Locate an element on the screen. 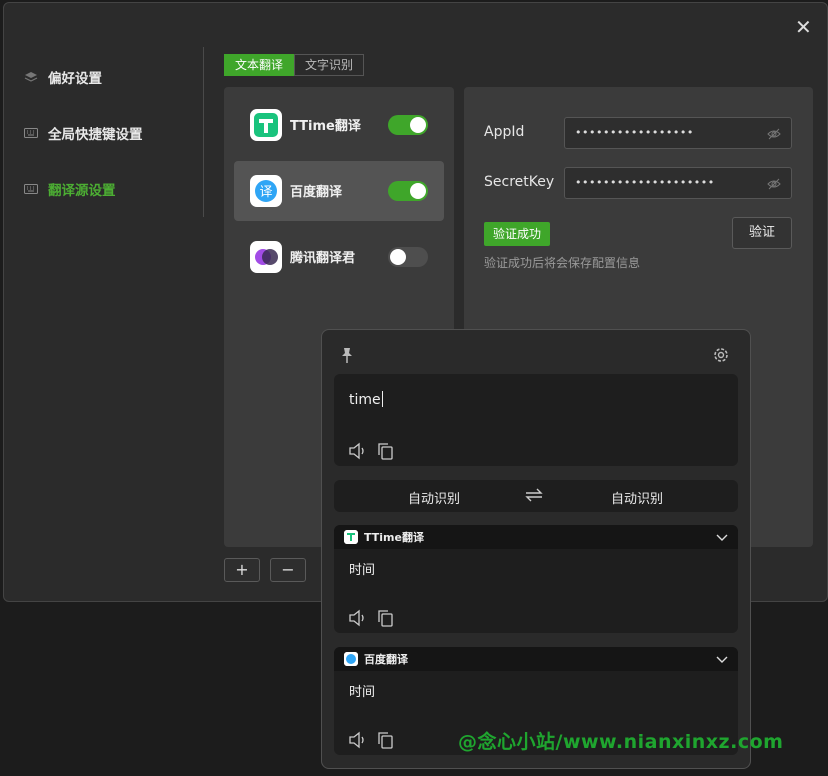 This screenshot has width=828, height=776. appid-field: ••••••••••••••••• is located at coordinates (678, 133).